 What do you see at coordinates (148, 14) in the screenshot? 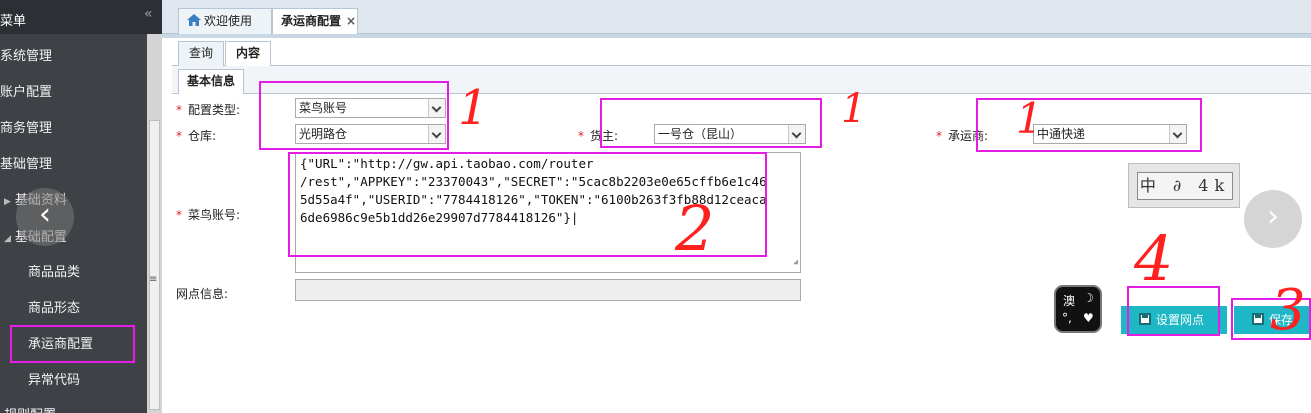
I see `collapse-icon: «` at bounding box center [148, 14].